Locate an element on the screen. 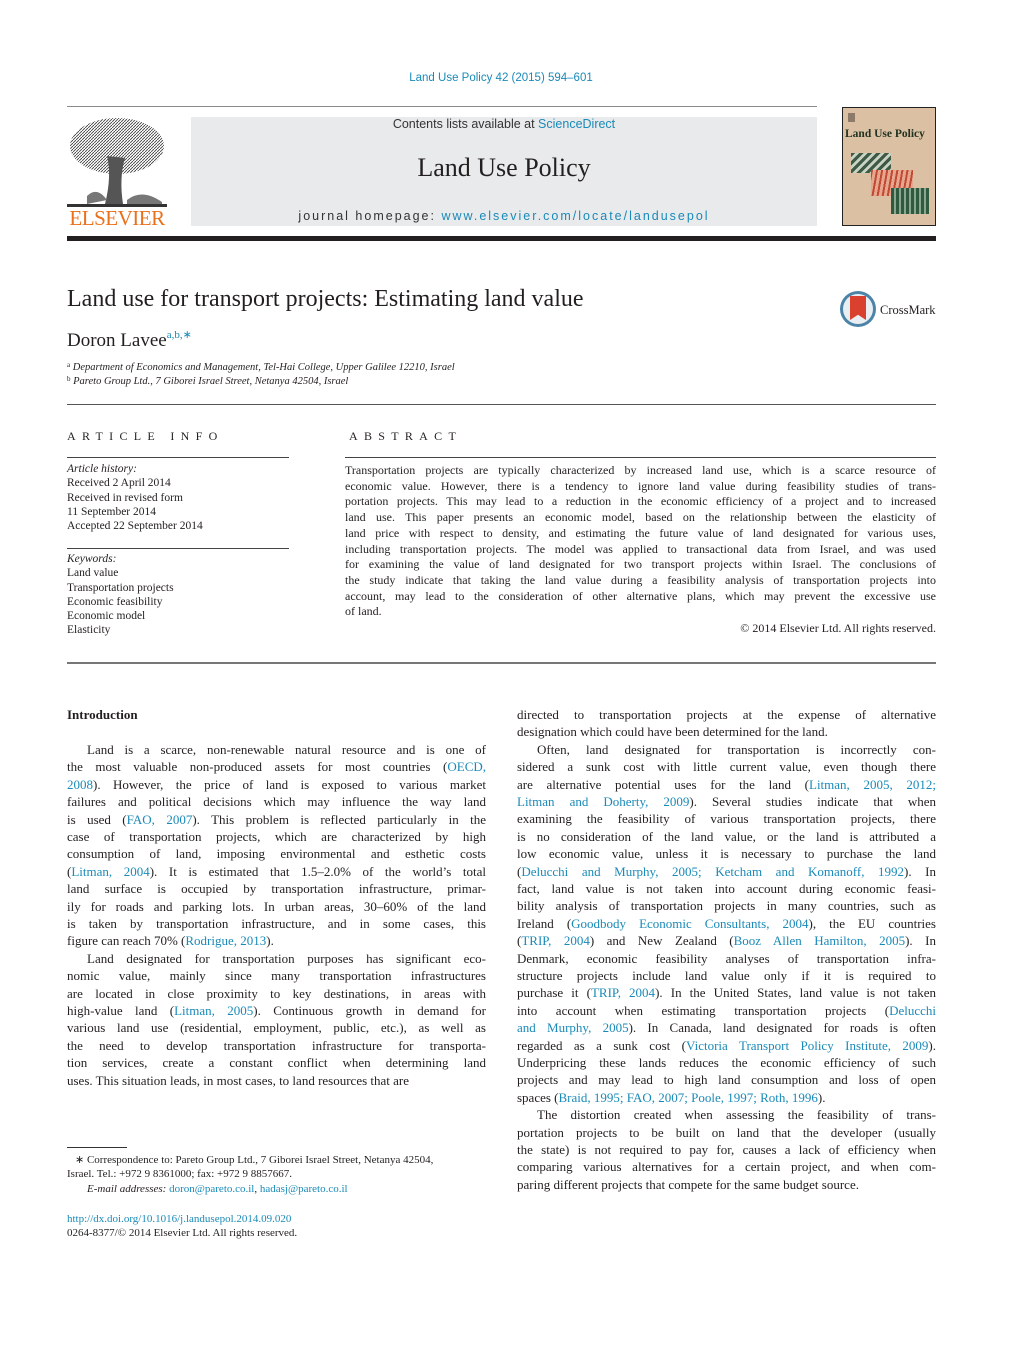 Image resolution: width=1020 pixels, height=1351 pixels. citation-link: Goodbody Economic Consultants, 2004 is located at coordinates (689, 923).